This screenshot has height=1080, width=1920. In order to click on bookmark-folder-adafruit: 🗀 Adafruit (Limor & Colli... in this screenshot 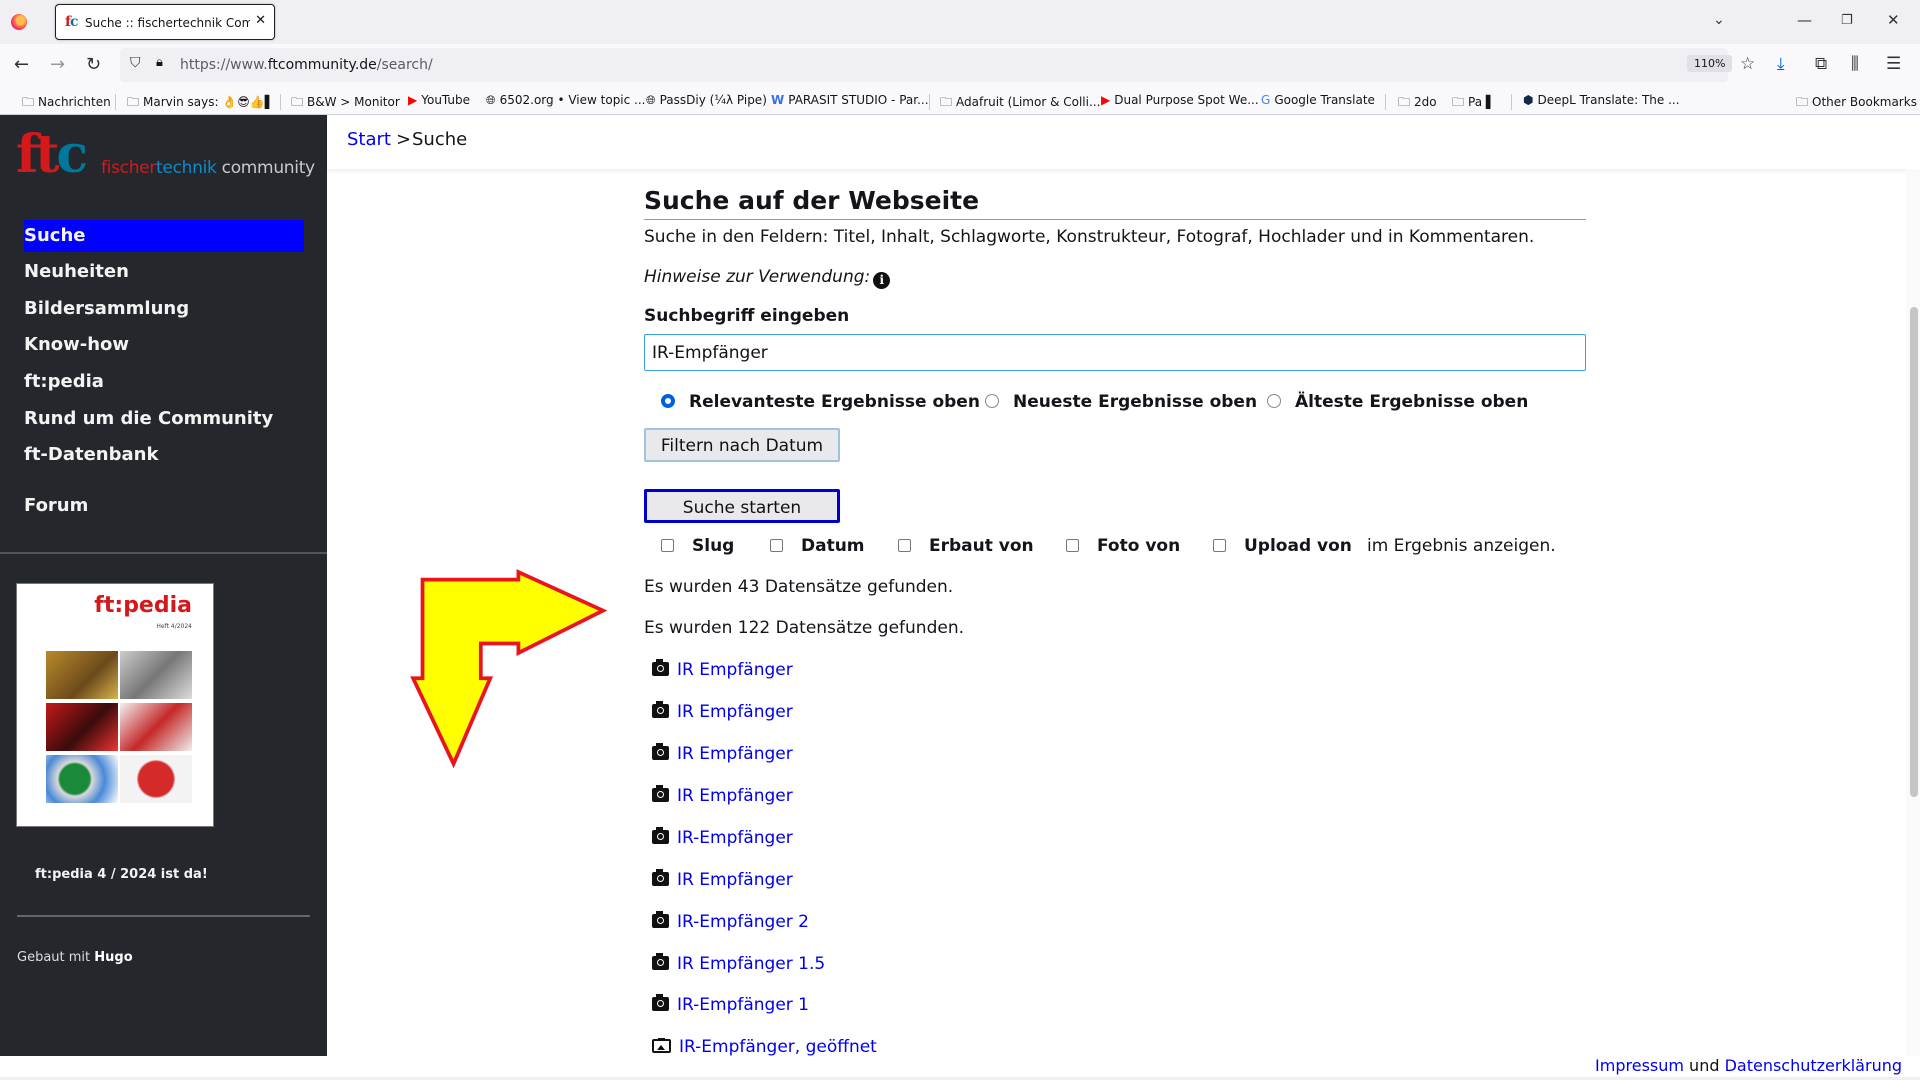, I will do `click(1020, 103)`.